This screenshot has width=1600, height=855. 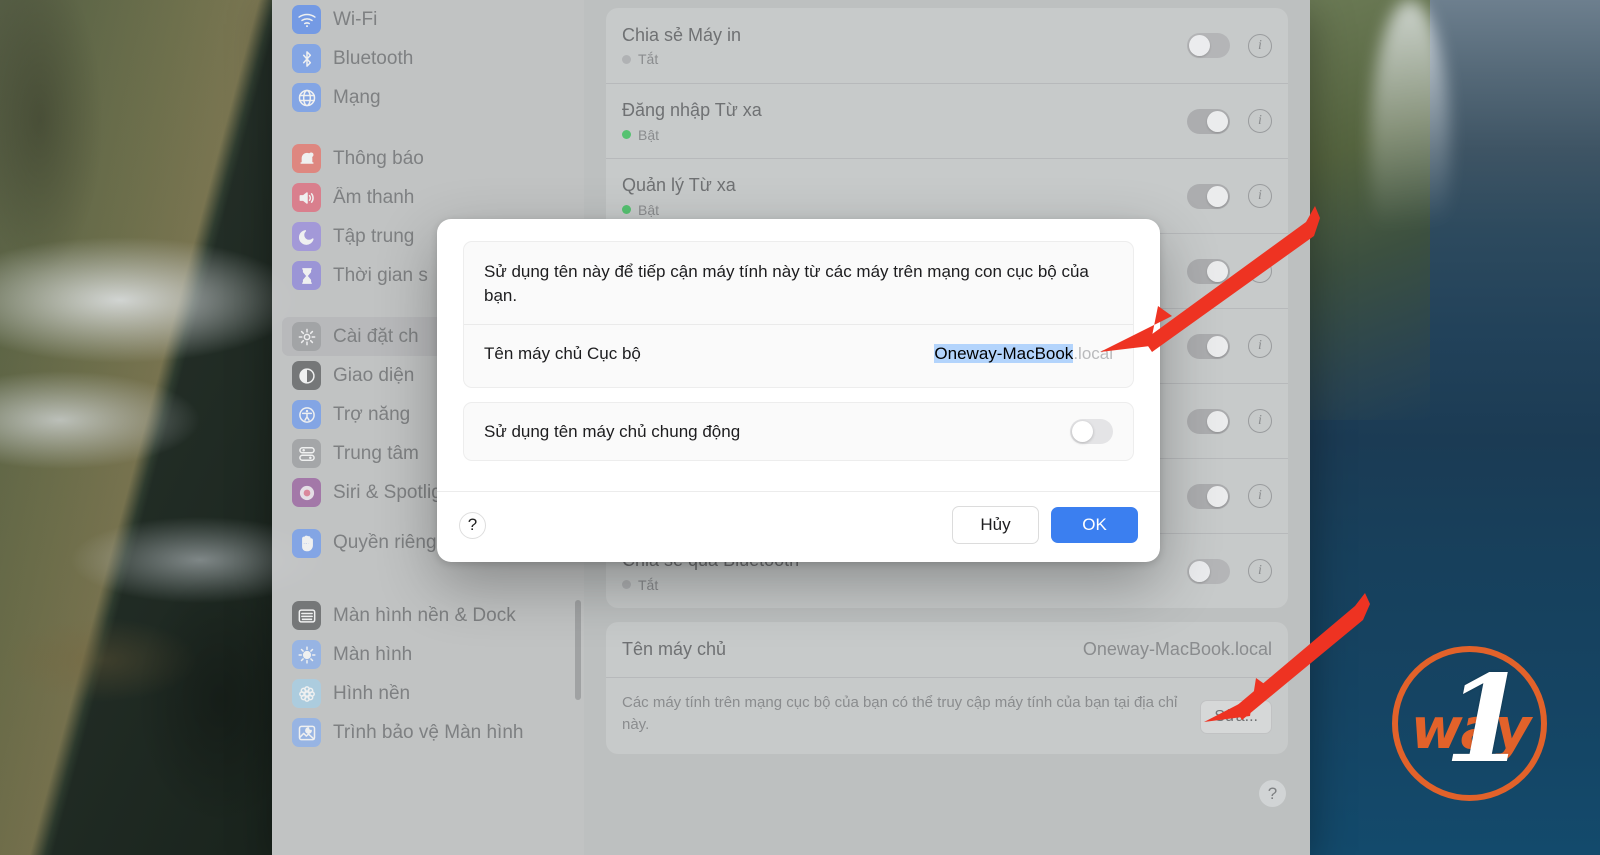 I want to click on network-icon, so click(x=306, y=97).